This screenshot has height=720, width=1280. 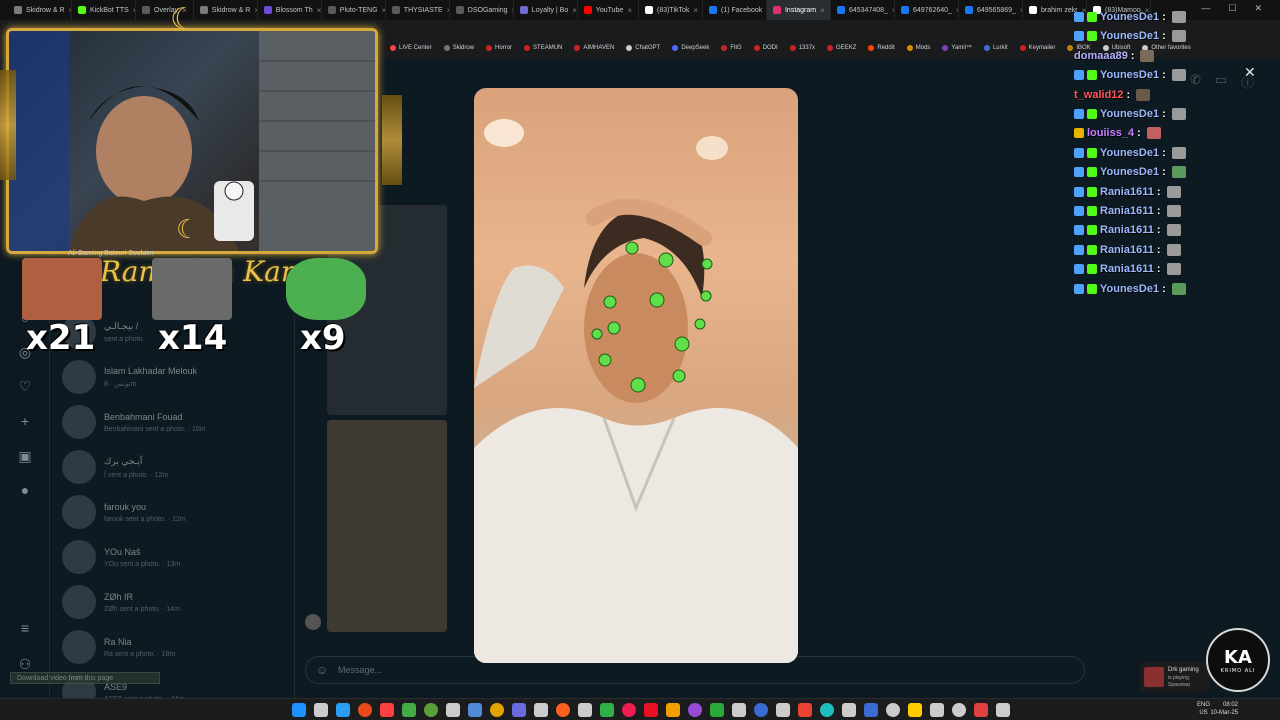 I want to click on bookmark-item: DODI, so click(x=765, y=48).